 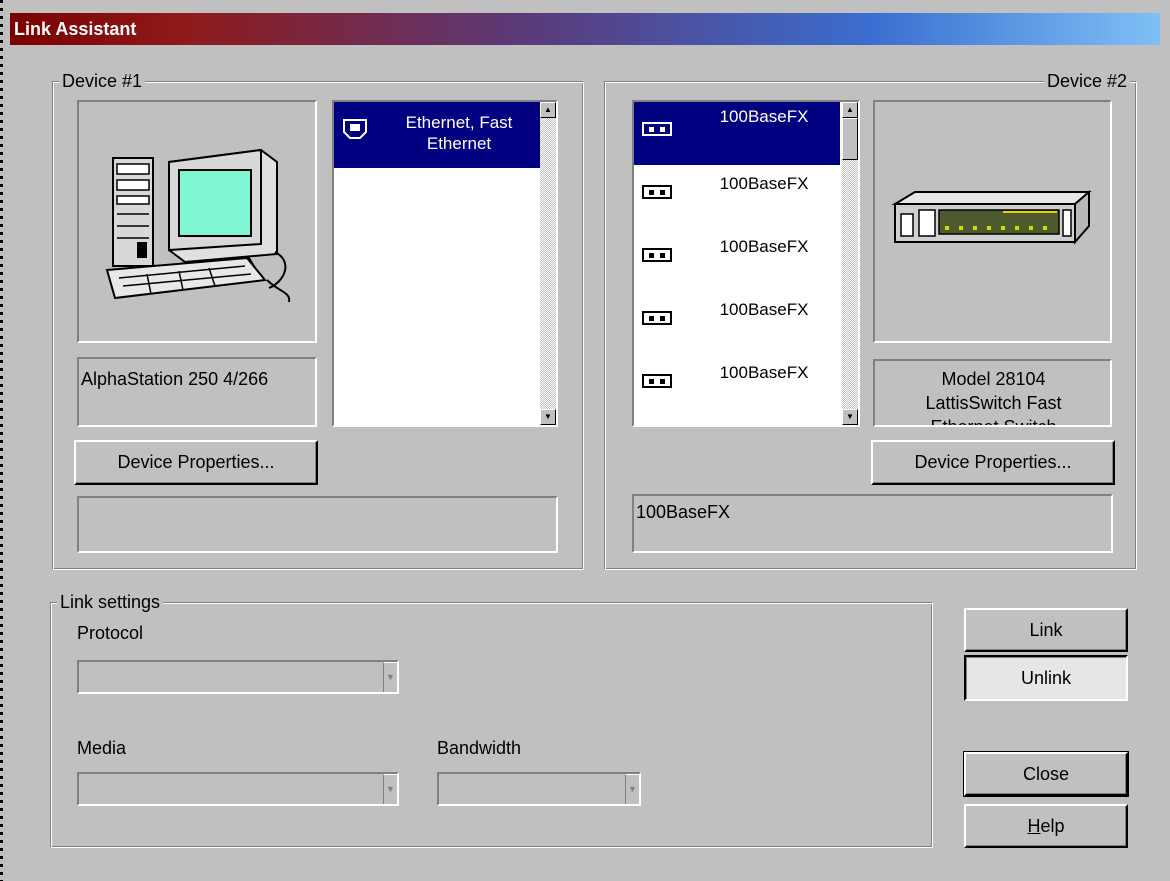 I want to click on bandwidth-label: Bandwidth, so click(x=479, y=748).